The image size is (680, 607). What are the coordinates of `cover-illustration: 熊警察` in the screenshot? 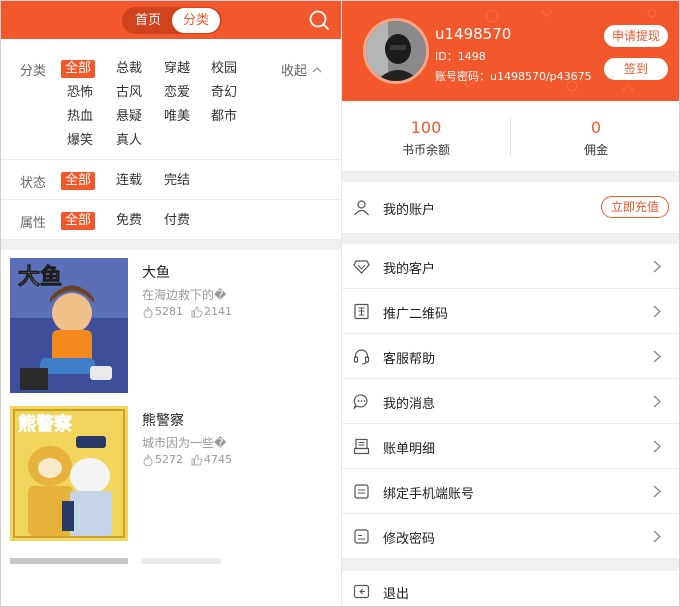 It's located at (69, 473).